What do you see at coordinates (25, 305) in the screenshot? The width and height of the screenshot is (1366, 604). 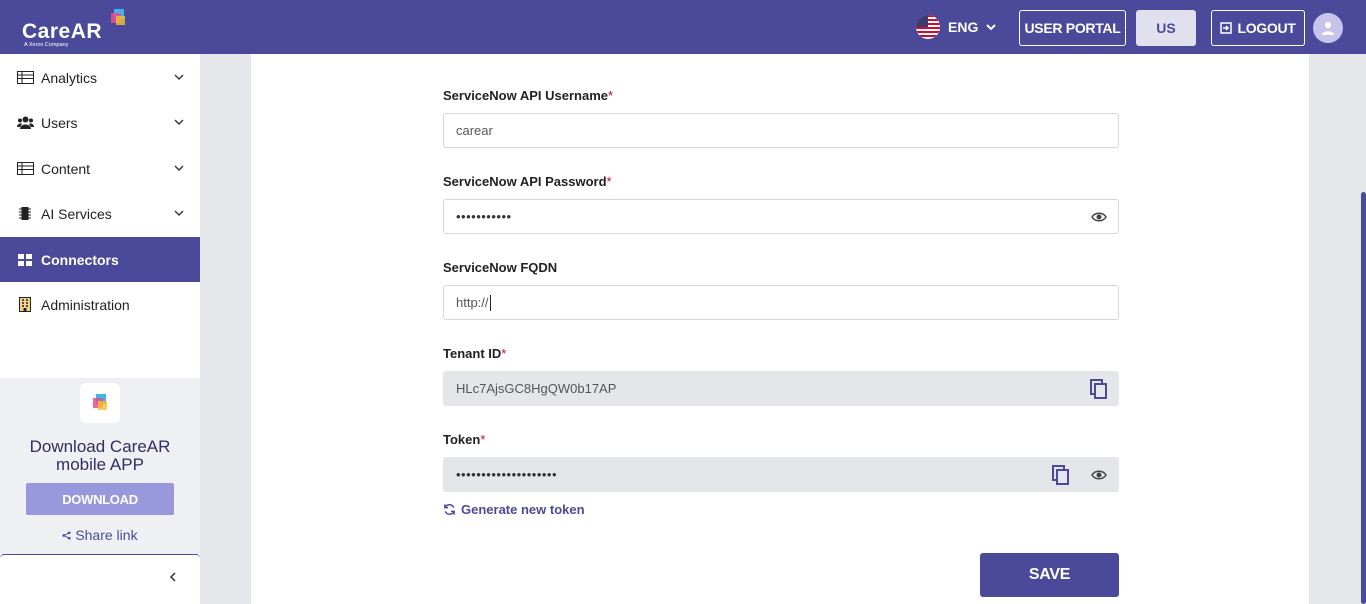 I see `building-icon` at bounding box center [25, 305].